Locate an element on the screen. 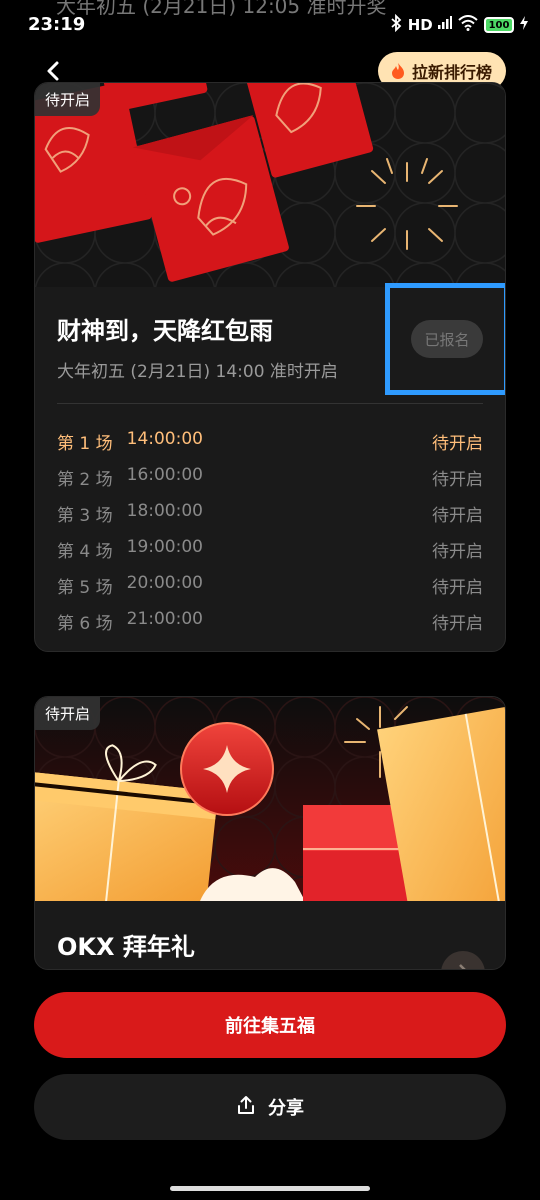  chevron-left-icon is located at coordinates (53, 71).